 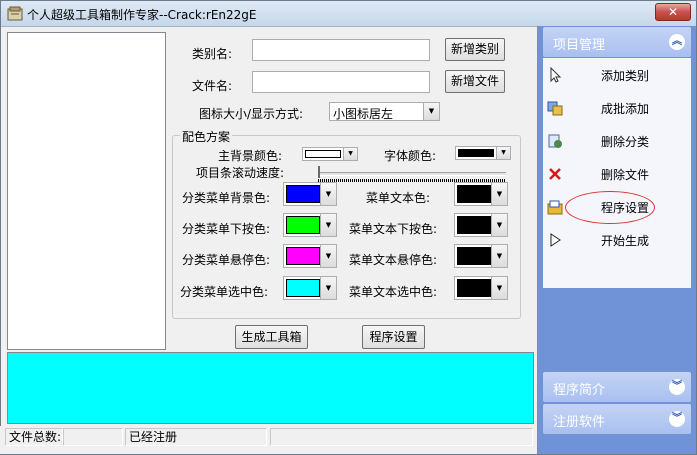 I want to click on delete-category-icon, so click(x=555, y=141).